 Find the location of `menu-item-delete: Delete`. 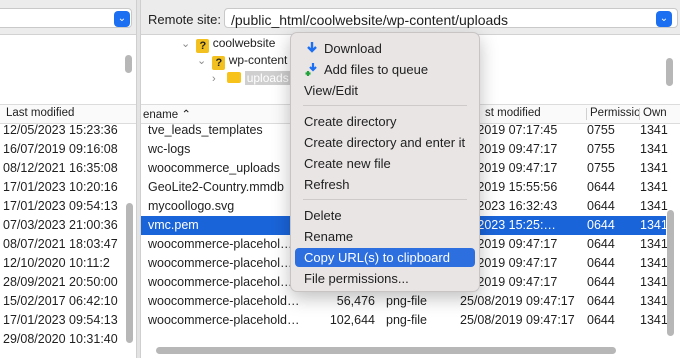

menu-item-delete: Delete is located at coordinates (385, 215).